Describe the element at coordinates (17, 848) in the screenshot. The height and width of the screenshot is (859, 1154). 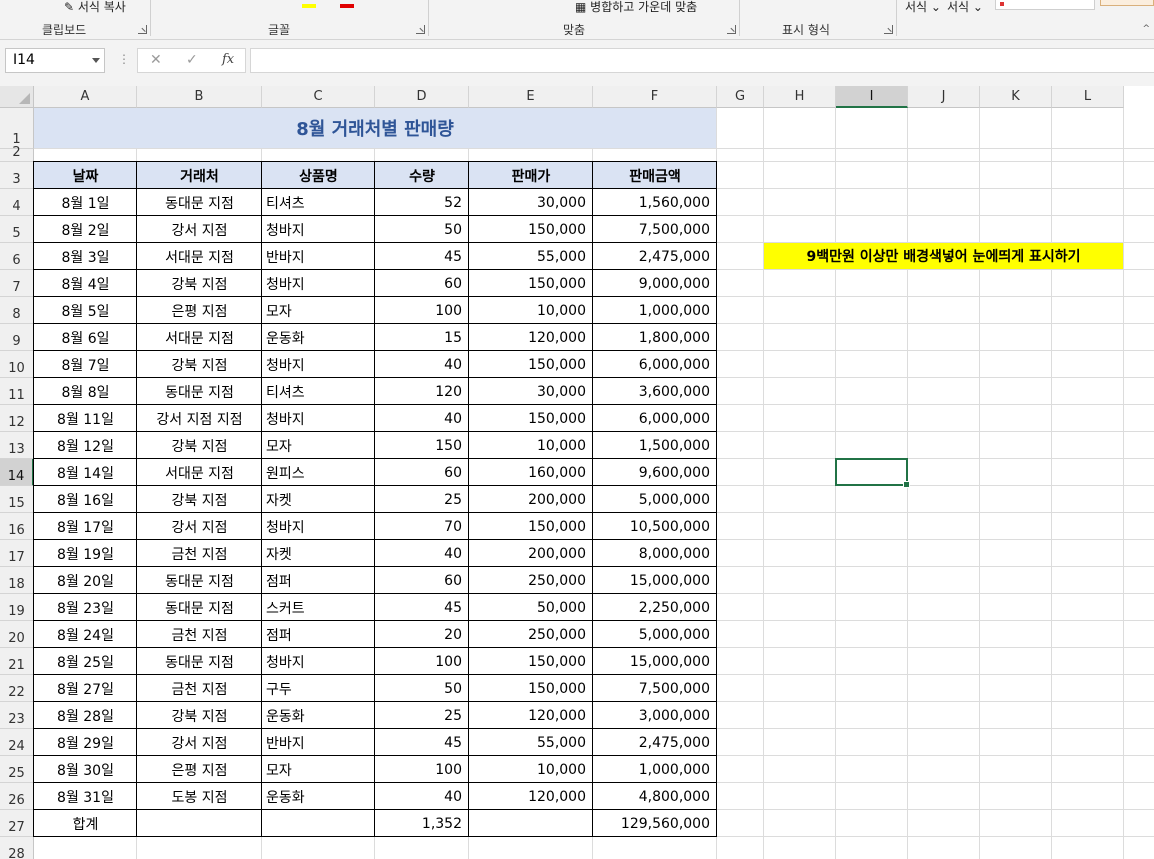
I see `row-header-28: 28` at that location.